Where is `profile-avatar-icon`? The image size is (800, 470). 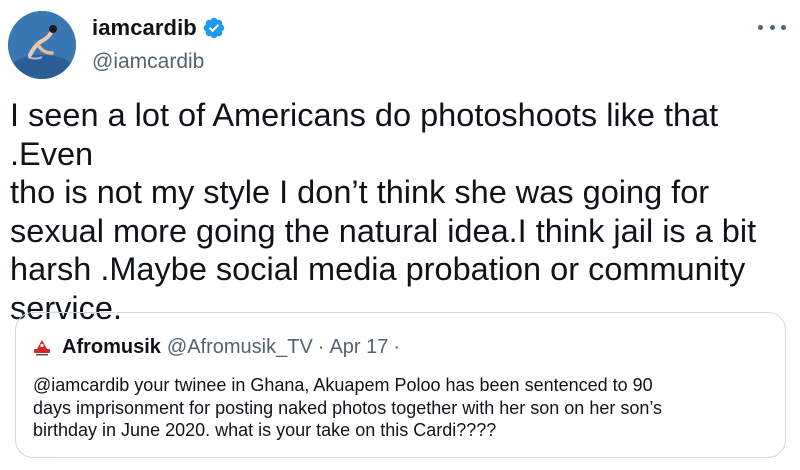
profile-avatar-icon is located at coordinates (42, 45).